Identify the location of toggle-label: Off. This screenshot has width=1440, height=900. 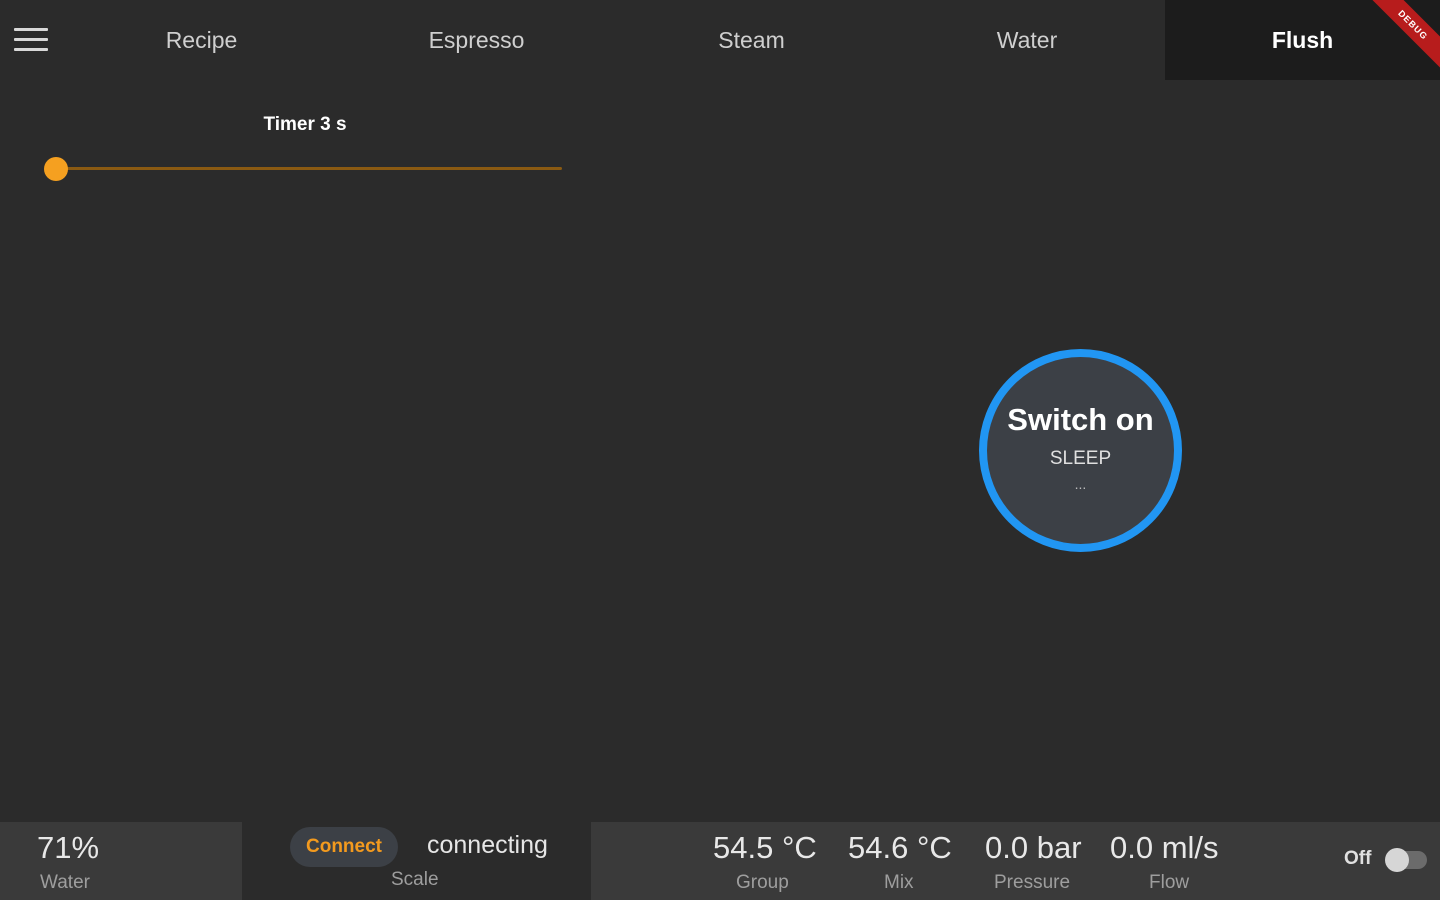
(1358, 858).